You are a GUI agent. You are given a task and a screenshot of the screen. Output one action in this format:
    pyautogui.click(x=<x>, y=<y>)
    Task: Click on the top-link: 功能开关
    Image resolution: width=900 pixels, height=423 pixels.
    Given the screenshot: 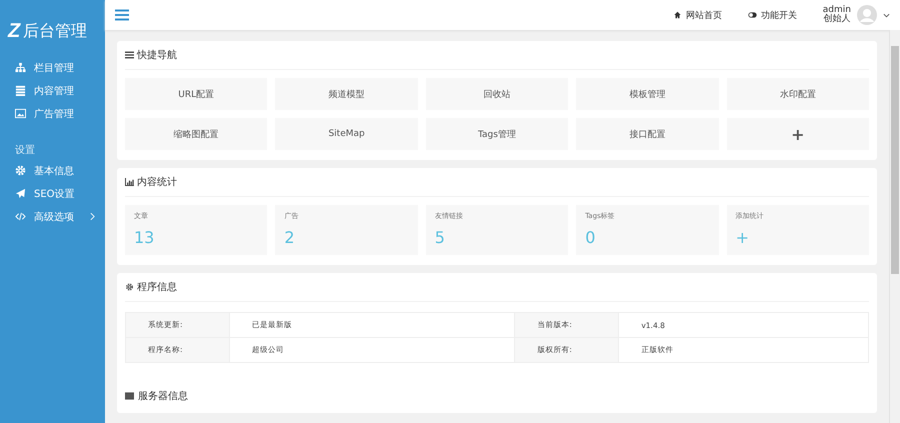 What is the action you would take?
    pyautogui.click(x=772, y=15)
    